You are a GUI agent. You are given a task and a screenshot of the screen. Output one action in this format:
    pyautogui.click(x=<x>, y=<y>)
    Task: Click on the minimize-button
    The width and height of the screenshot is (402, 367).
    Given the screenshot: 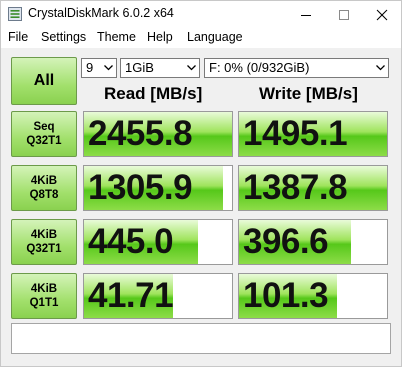 What is the action you would take?
    pyautogui.click(x=306, y=14)
    